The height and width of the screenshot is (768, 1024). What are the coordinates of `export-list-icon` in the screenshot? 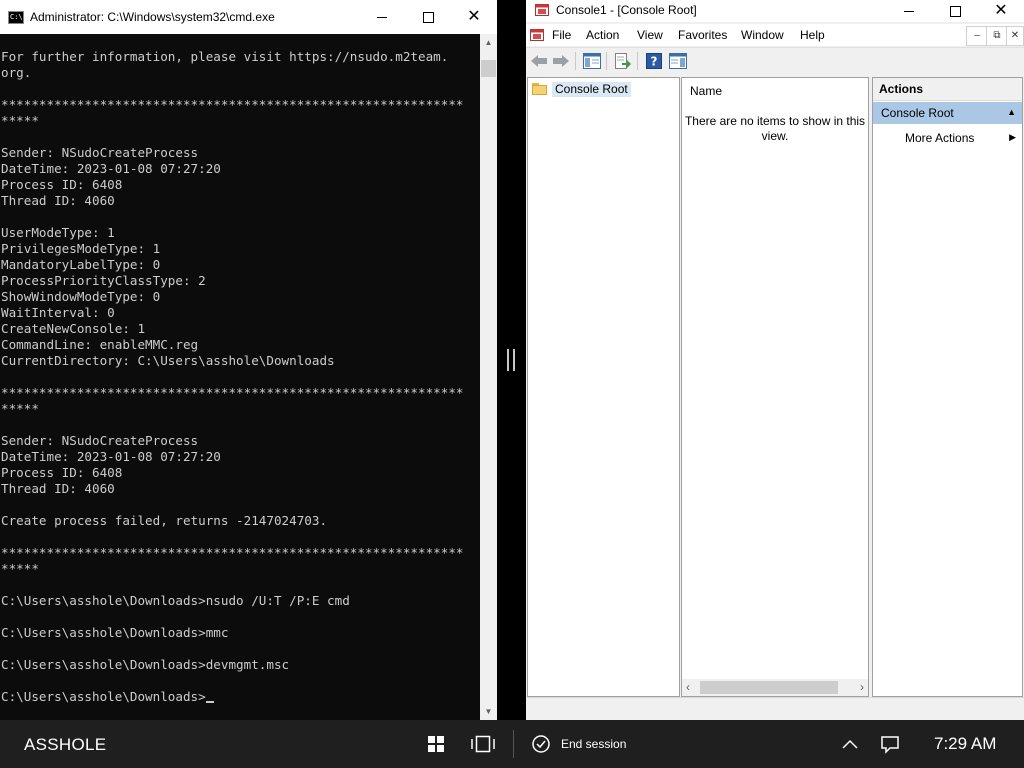 It's located at (623, 61).